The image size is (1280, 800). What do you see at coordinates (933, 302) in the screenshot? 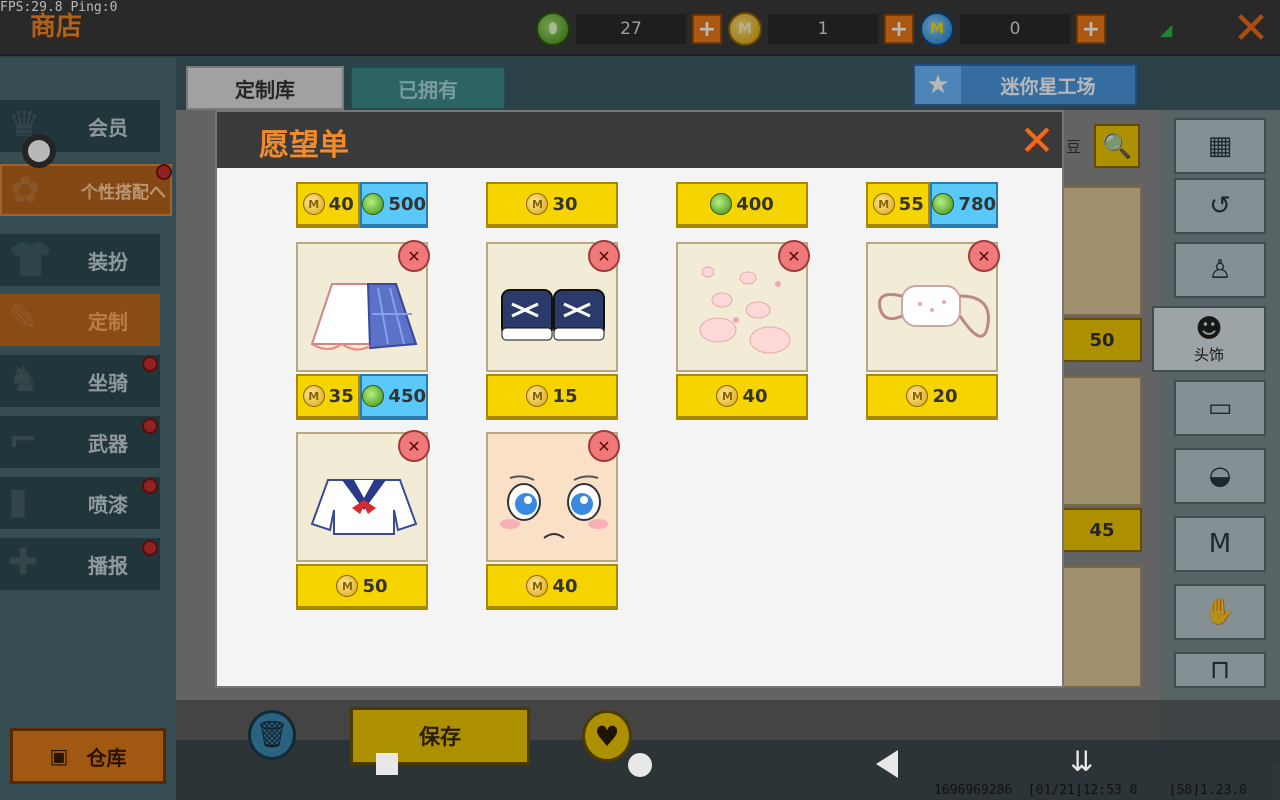
I see `wishlist-item: ✕ M 20` at bounding box center [933, 302].